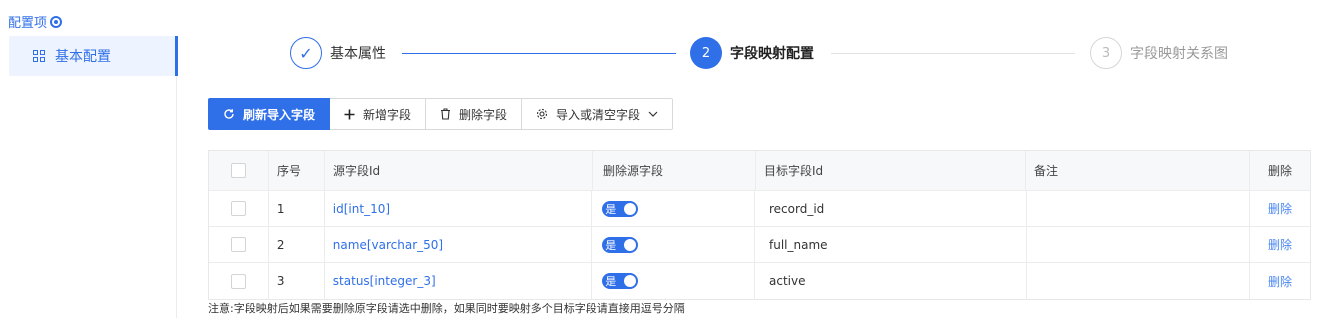 The height and width of the screenshot is (318, 1321). Describe the element at coordinates (238, 170) in the screenshot. I see `select-all-checkbox` at that location.